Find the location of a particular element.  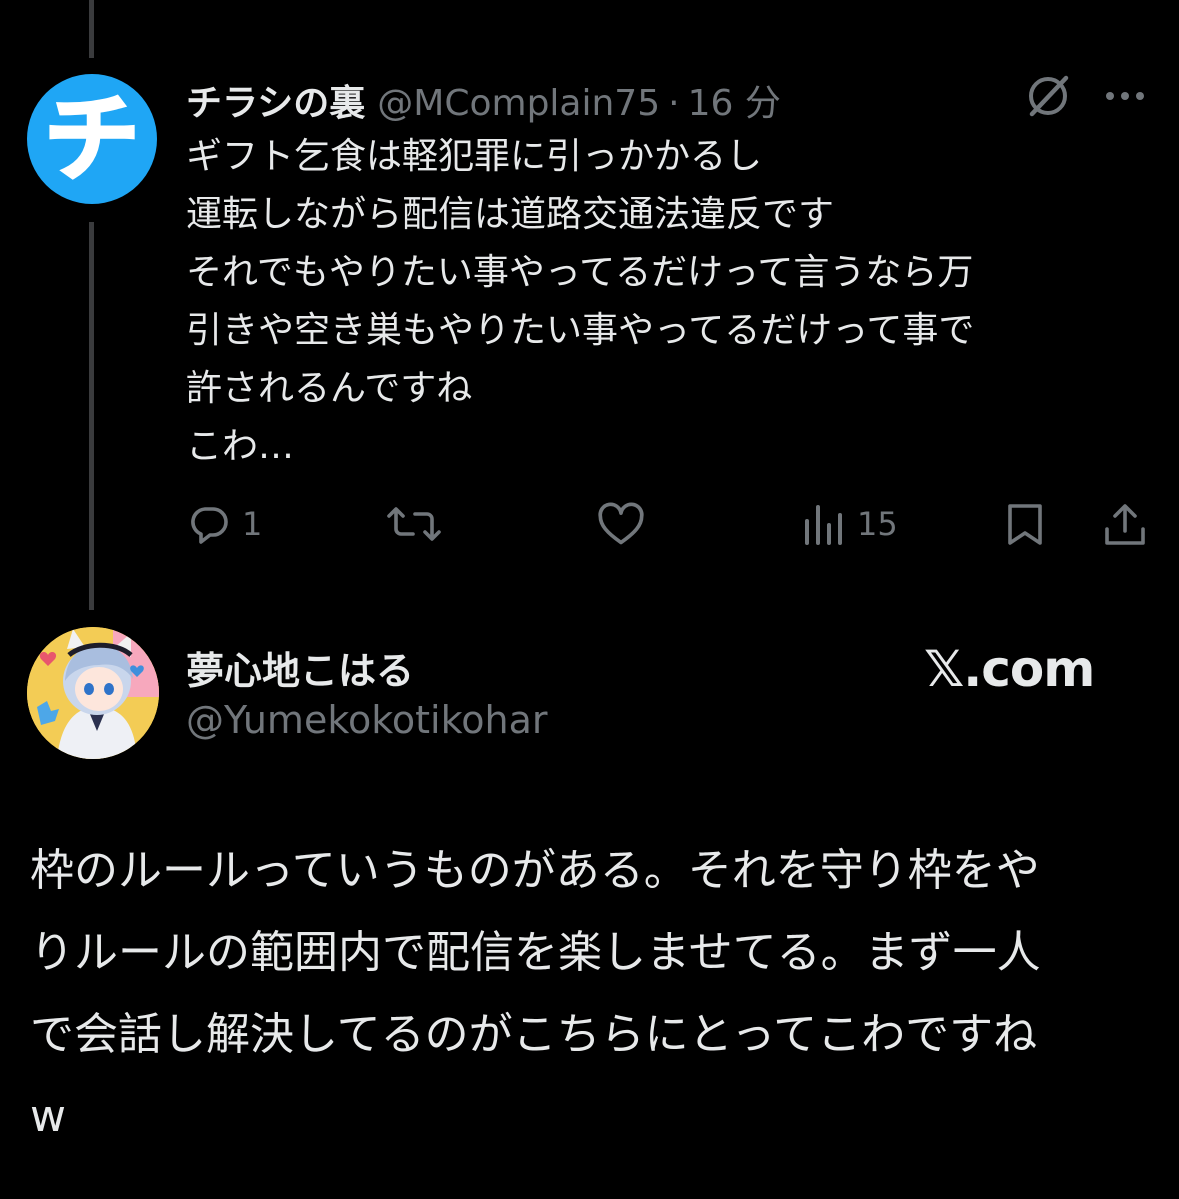

bookmark-icon is located at coordinates (1025, 524).